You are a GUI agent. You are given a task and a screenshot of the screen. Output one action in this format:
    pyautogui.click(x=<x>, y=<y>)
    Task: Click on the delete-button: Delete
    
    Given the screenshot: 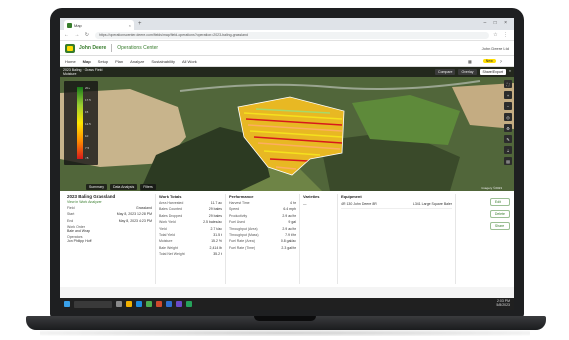 What is the action you would take?
    pyautogui.click(x=499, y=214)
    